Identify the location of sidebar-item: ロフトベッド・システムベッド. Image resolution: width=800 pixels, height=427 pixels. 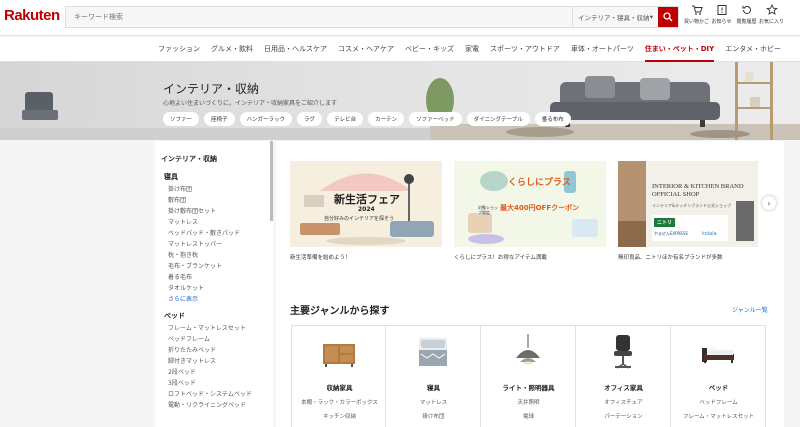
(220, 394).